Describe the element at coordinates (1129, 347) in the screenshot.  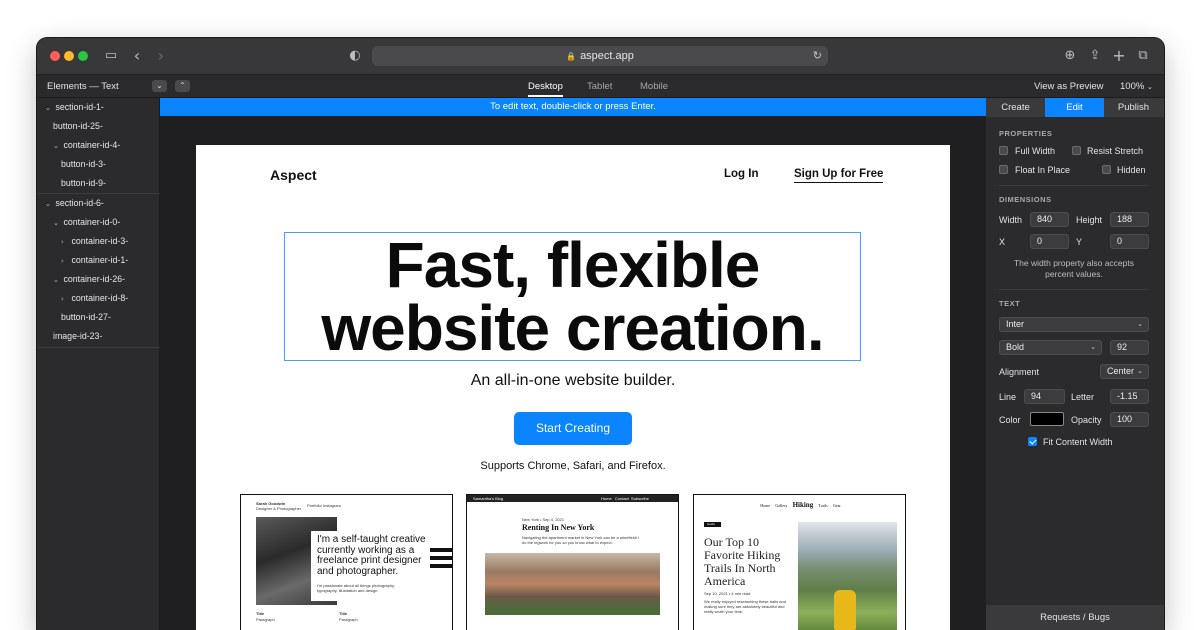
I see `font-size-input: 92` at that location.